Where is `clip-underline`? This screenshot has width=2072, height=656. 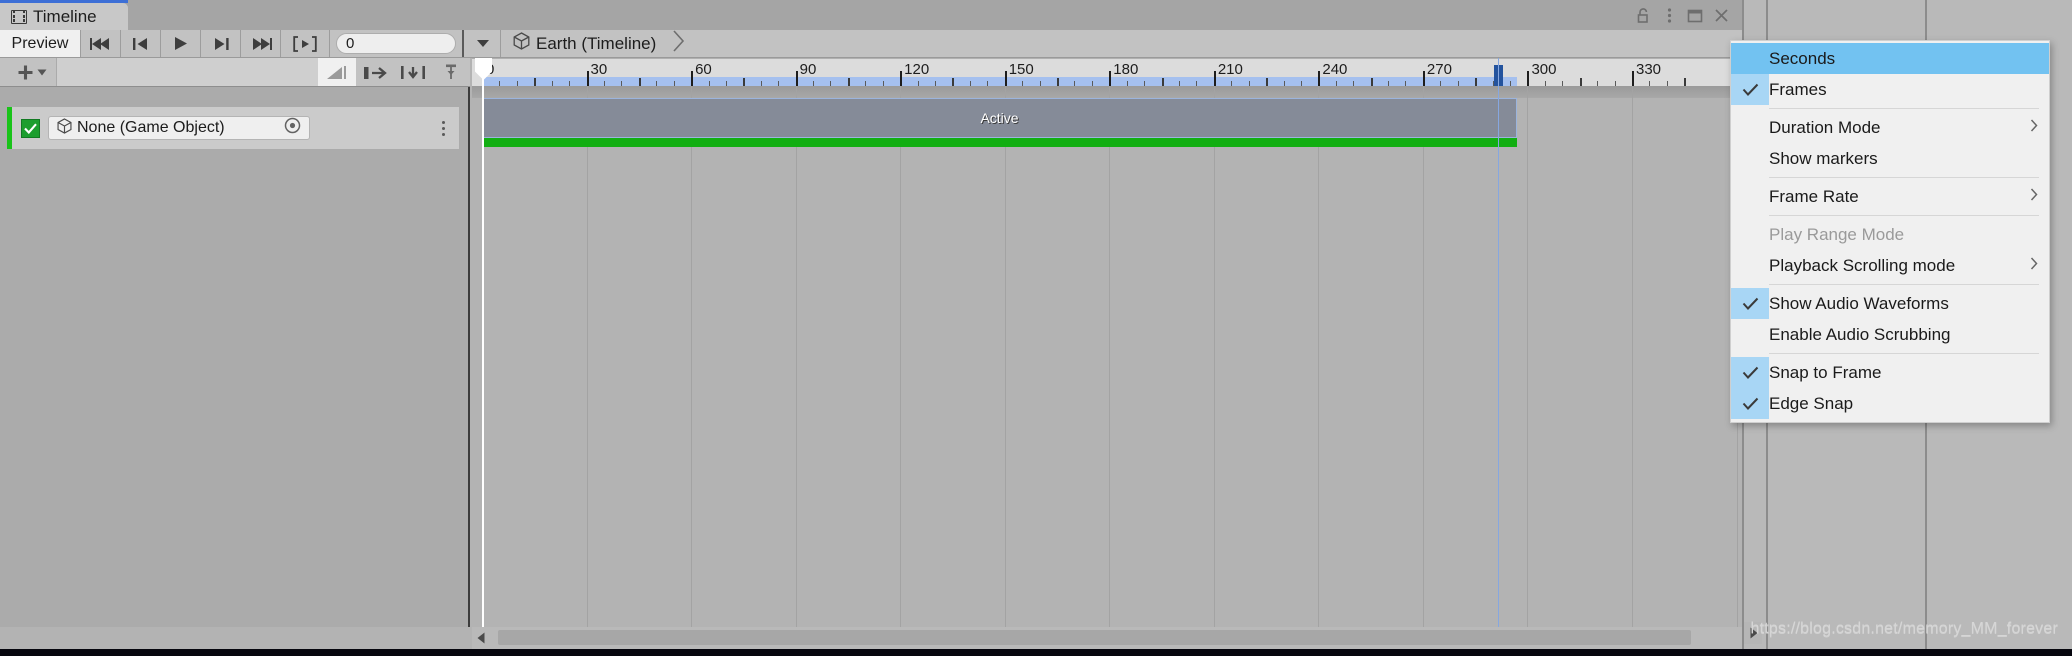 clip-underline is located at coordinates (999, 142).